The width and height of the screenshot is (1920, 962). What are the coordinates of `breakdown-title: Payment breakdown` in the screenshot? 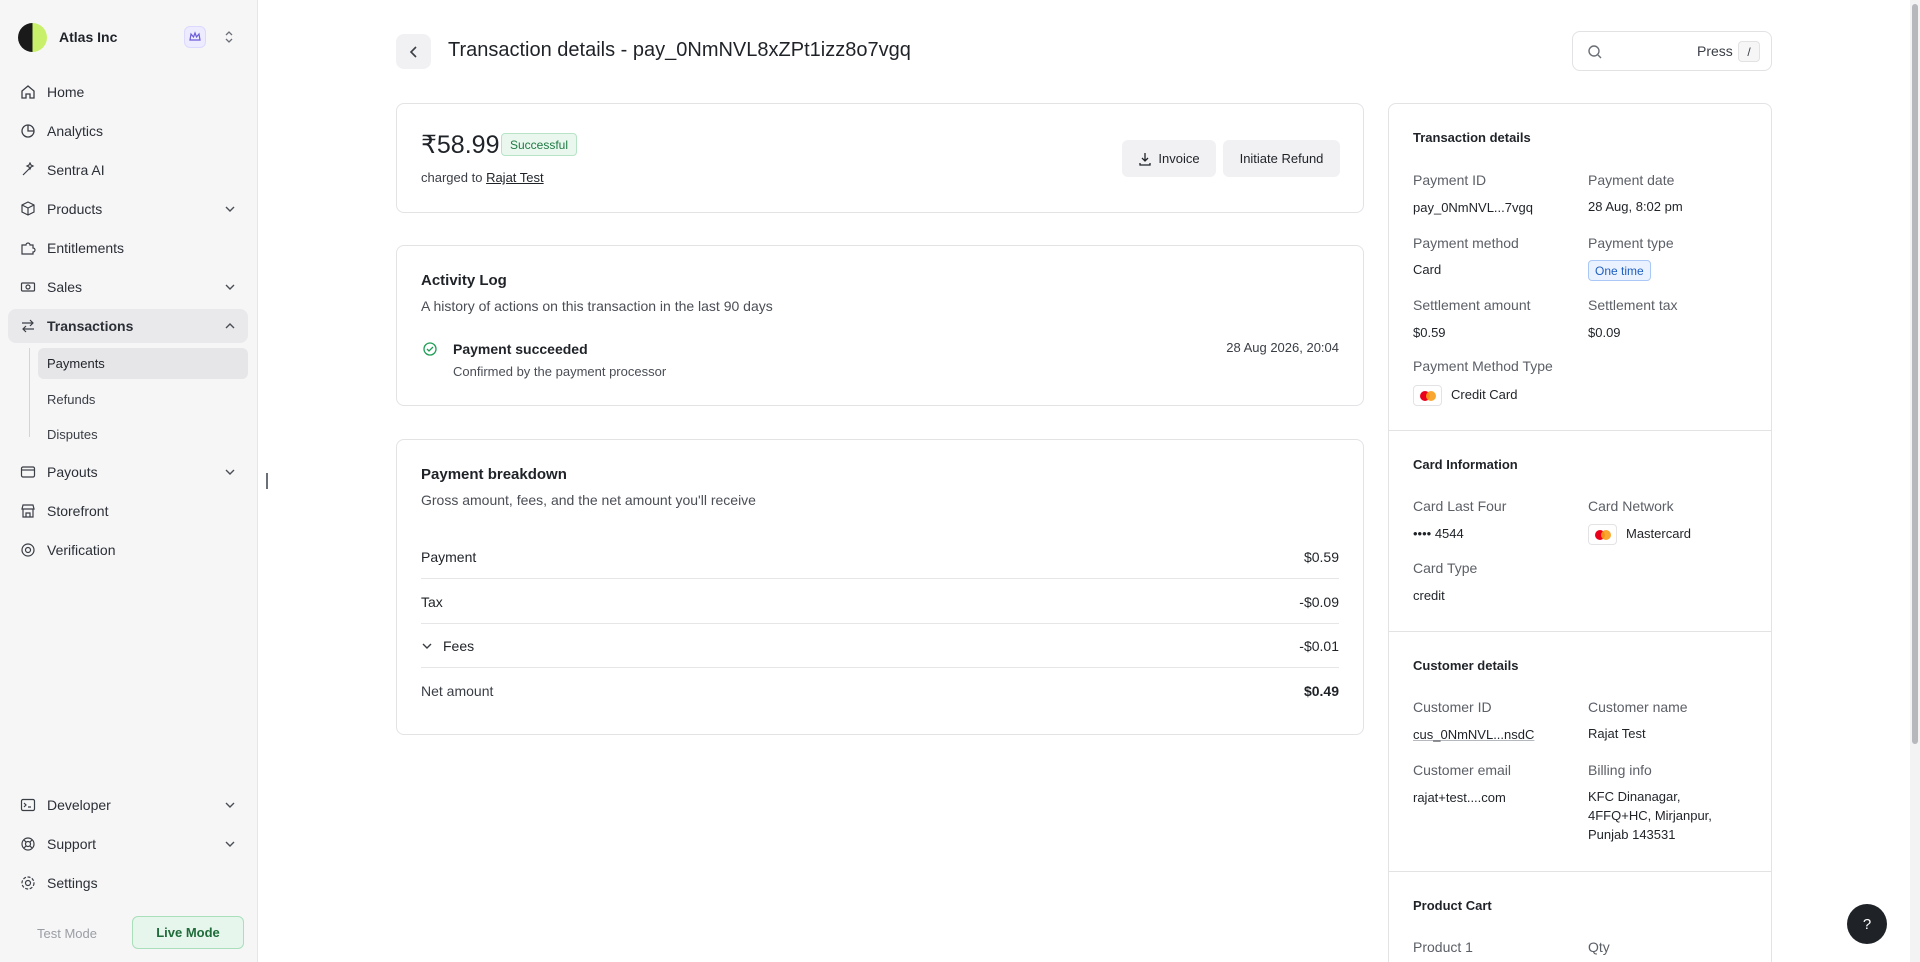 It's located at (494, 474).